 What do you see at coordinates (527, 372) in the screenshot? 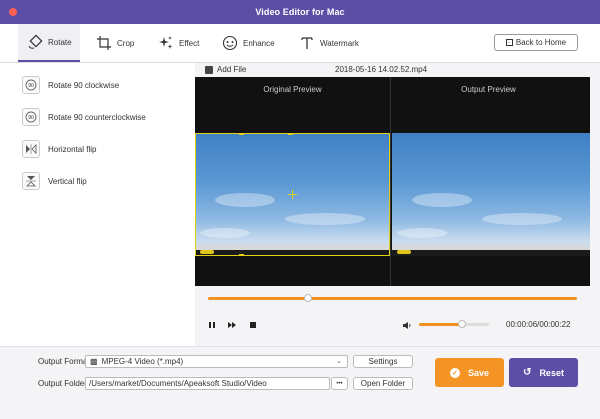
I see `reset-icon: ↺` at bounding box center [527, 372].